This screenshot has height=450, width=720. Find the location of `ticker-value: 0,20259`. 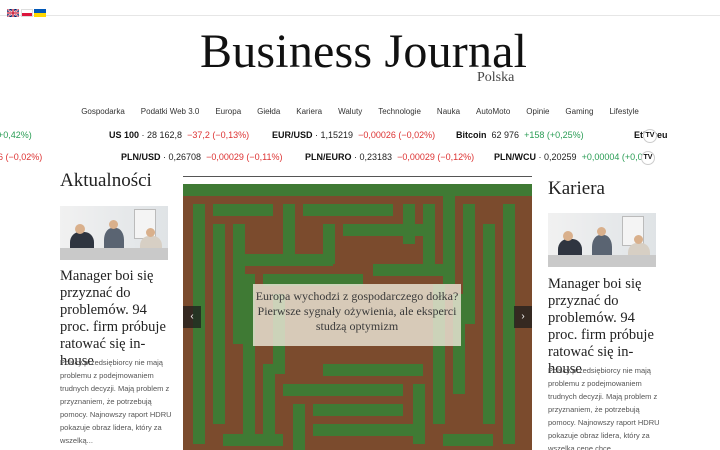

ticker-value: 0,20259 is located at coordinates (560, 157).